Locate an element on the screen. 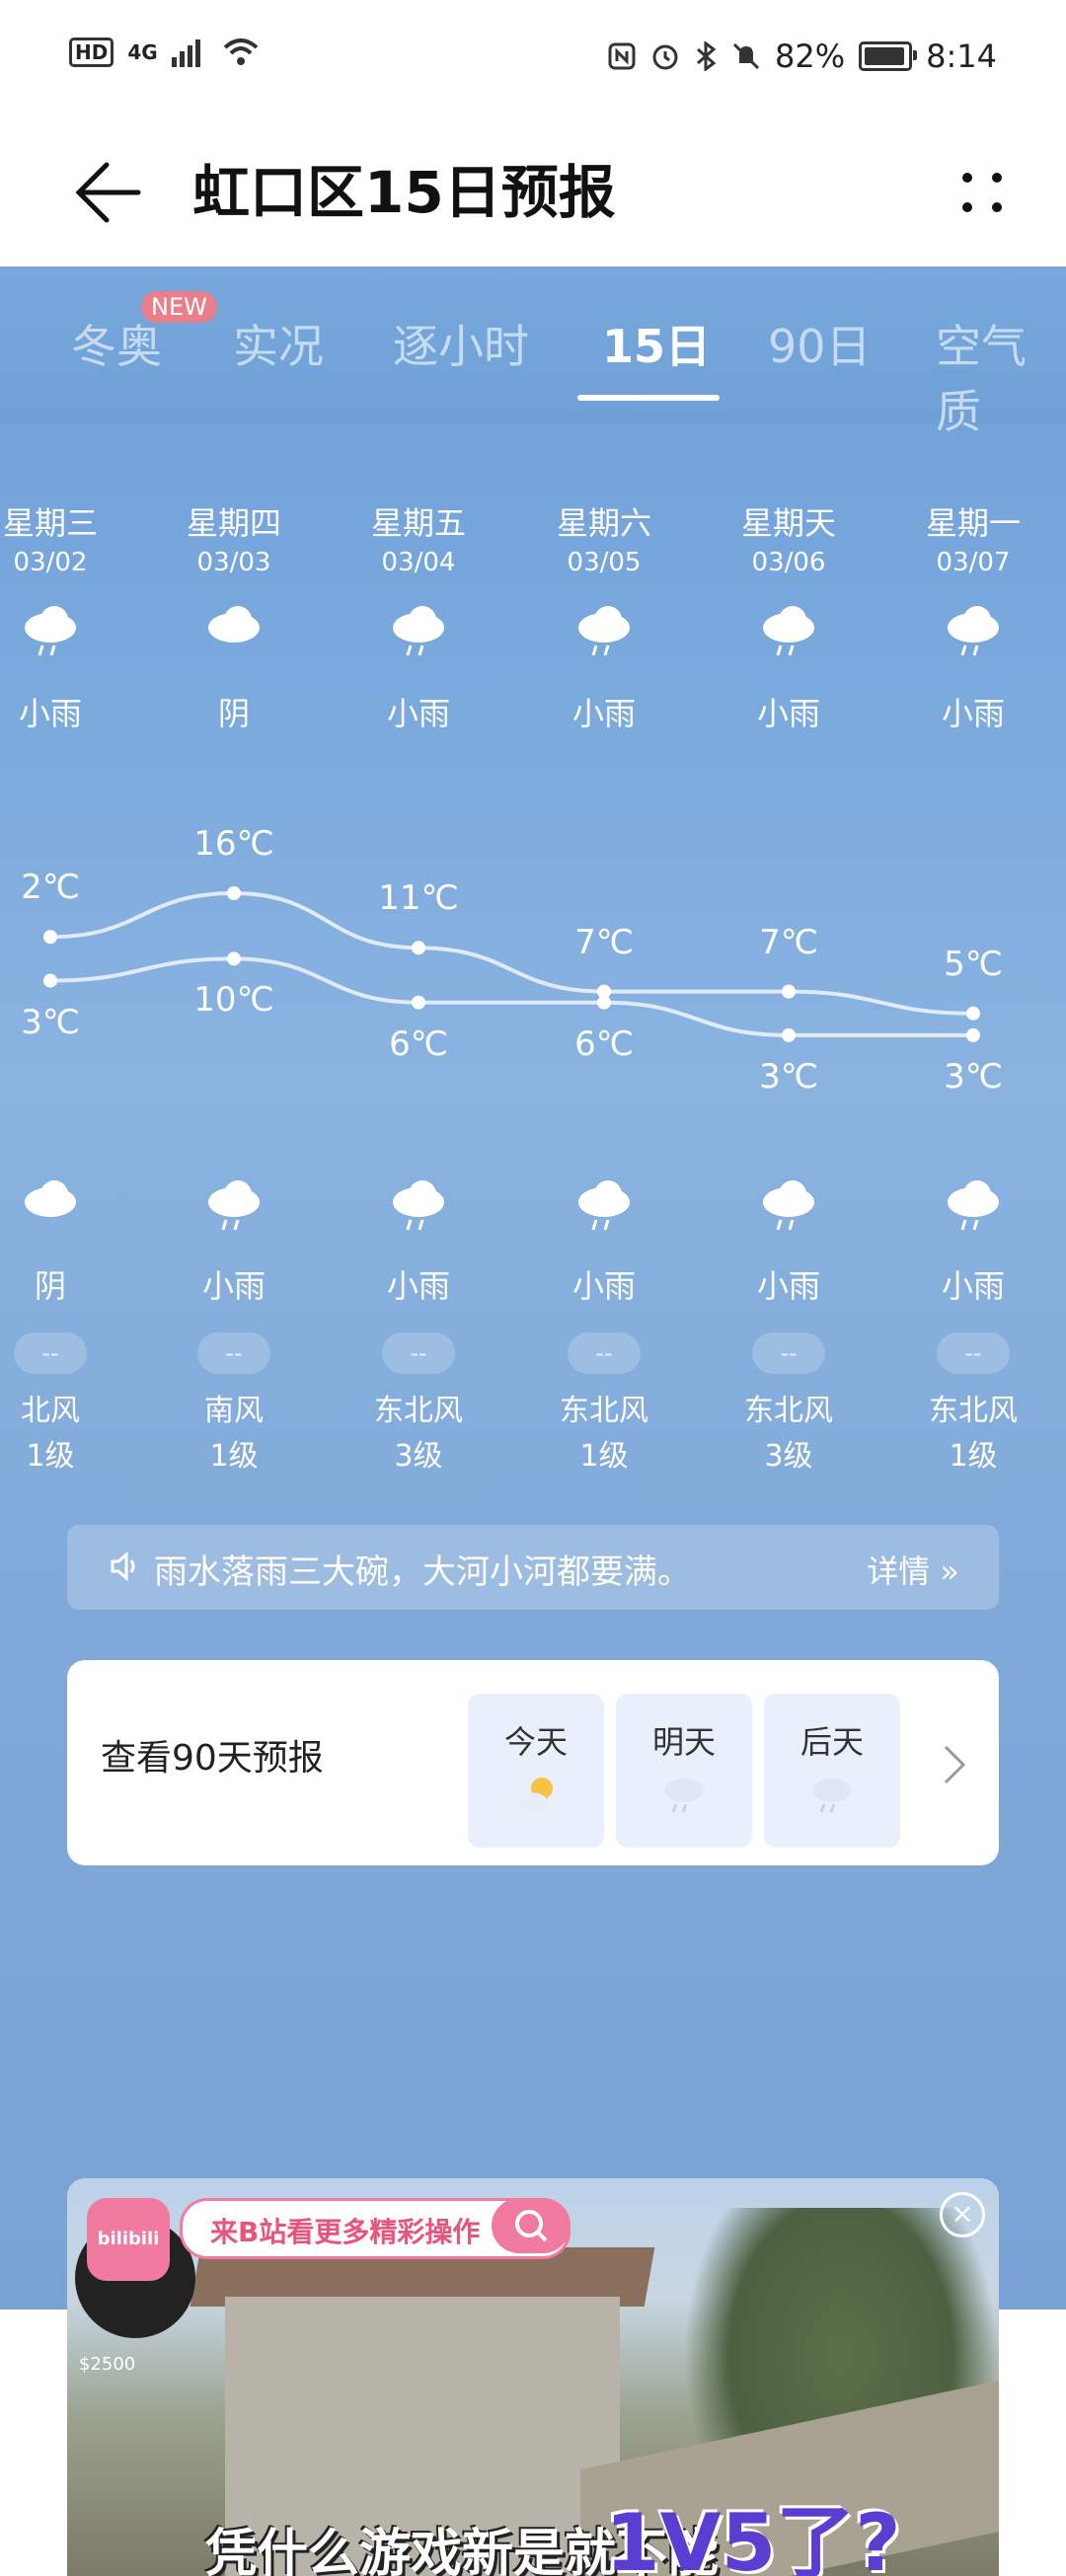 Image resolution: width=1066 pixels, height=2576 pixels. battery-icon is located at coordinates (888, 56).